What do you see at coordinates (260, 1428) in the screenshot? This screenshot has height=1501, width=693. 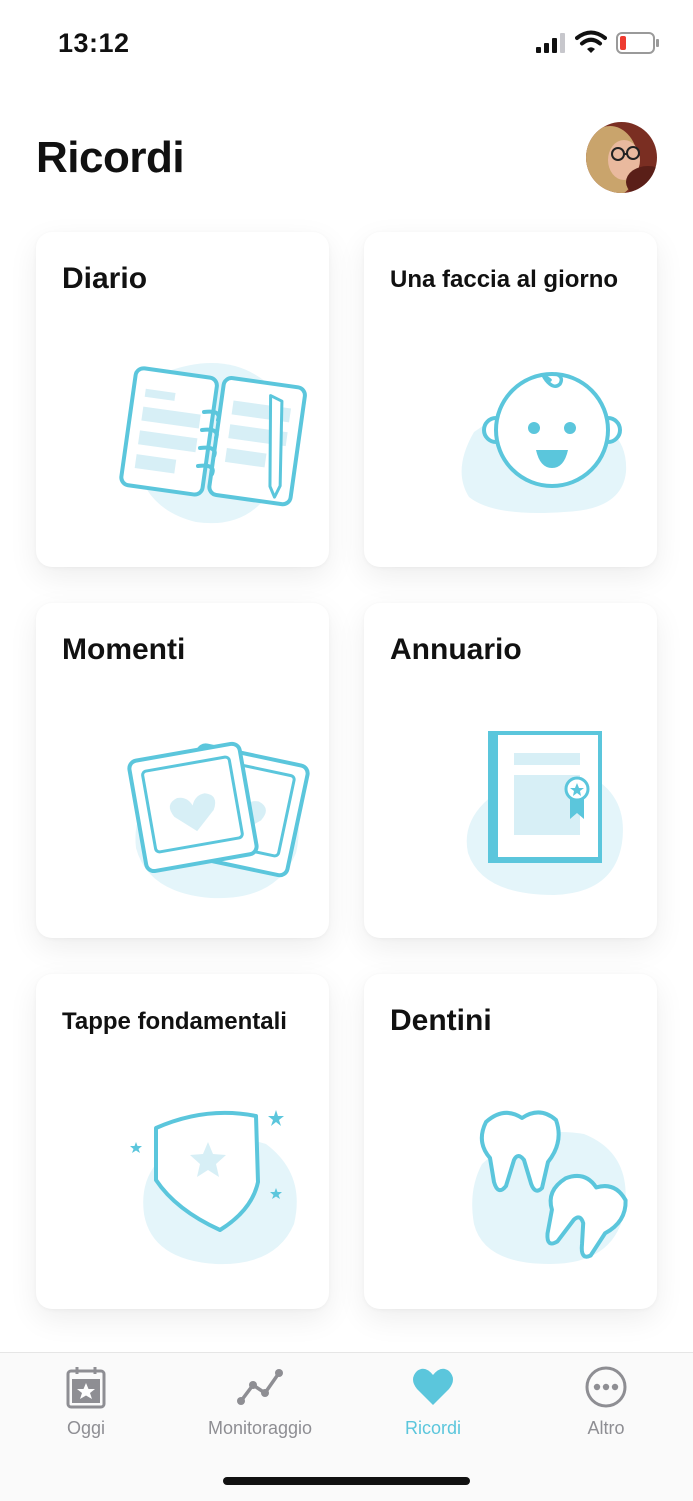 I see `tab-label: Monitoraggio` at bounding box center [260, 1428].